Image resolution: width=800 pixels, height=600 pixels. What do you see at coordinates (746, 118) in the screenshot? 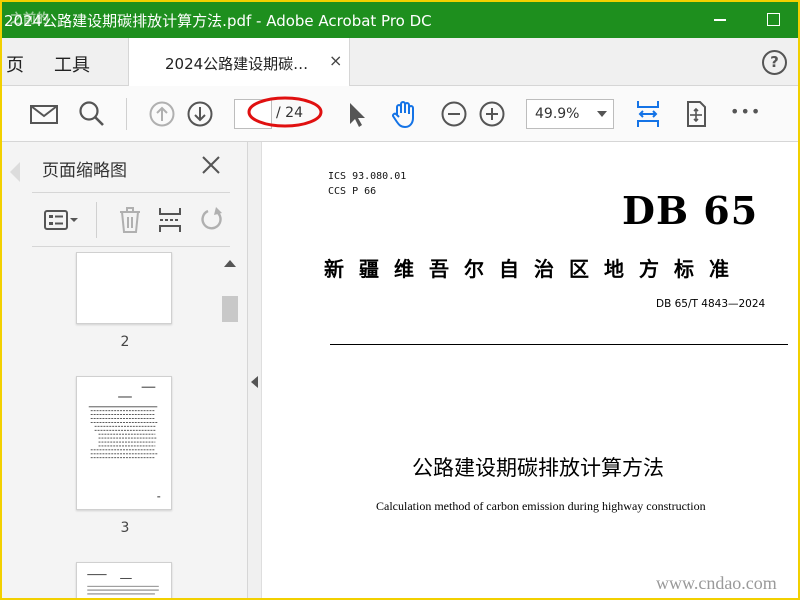
I see `more-tools-icon: •••` at bounding box center [746, 118].